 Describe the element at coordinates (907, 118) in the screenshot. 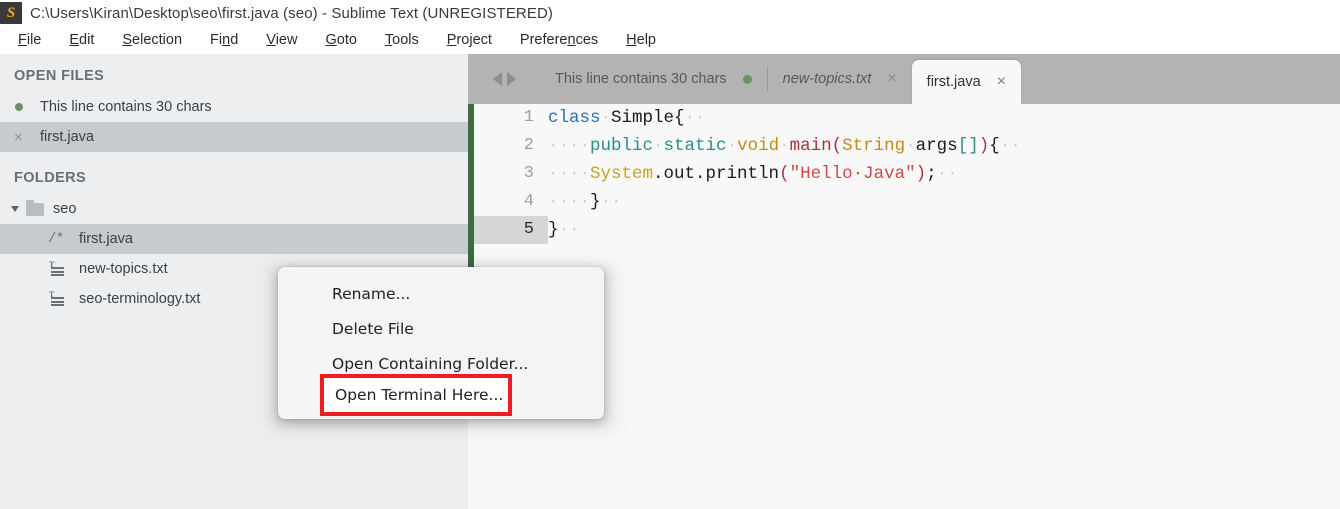

I see `code-line: 1 class·Simple{··` at that location.